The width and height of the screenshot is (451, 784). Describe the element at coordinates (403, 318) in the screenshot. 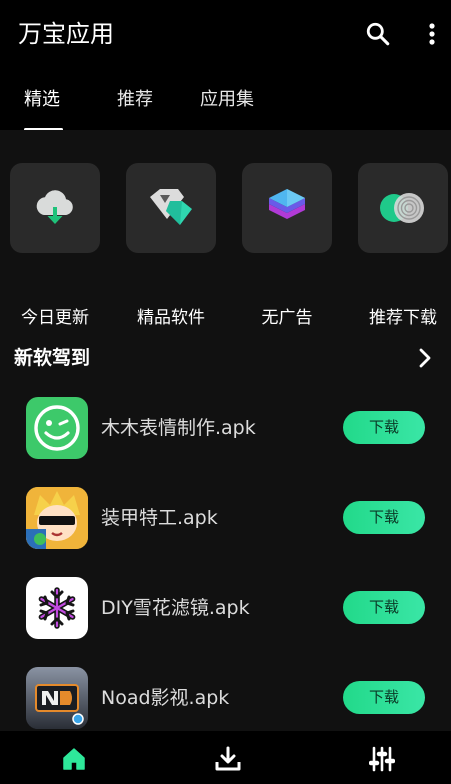

I see `category-label: 推荐下载` at that location.